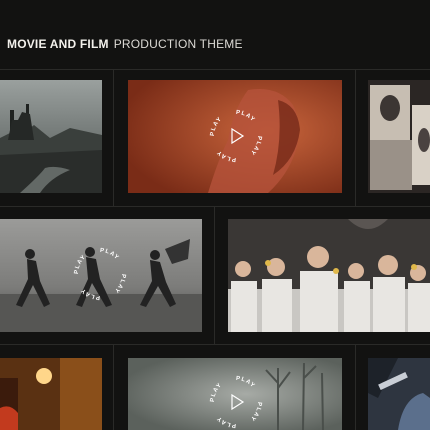 This screenshot has height=430, width=430. What do you see at coordinates (235, 394) in the screenshot?
I see `thumbnail-foggy-forest: PLAY PLAY PLAY PLAY` at bounding box center [235, 394].